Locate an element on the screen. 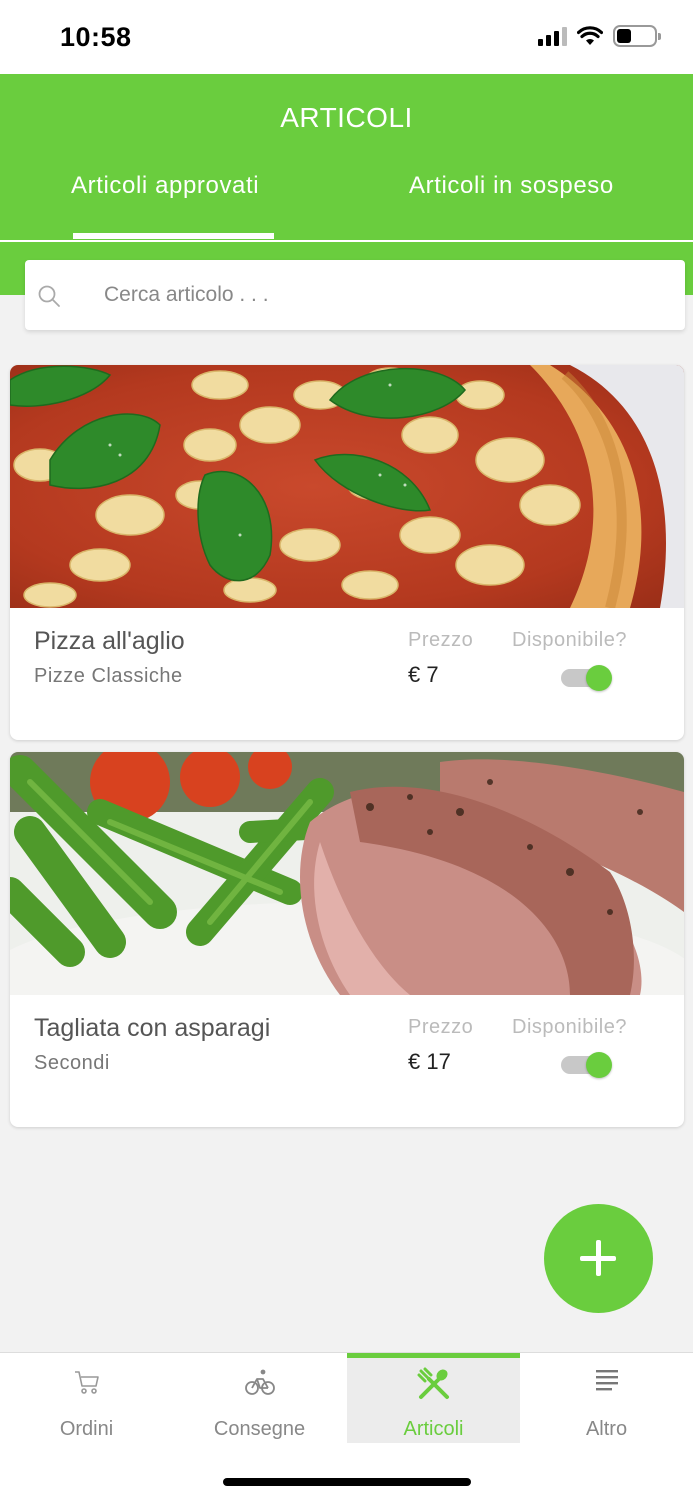 Image resolution: width=693 pixels, height=1500 pixels. nav-item-altro: Altro is located at coordinates (606, 1398).